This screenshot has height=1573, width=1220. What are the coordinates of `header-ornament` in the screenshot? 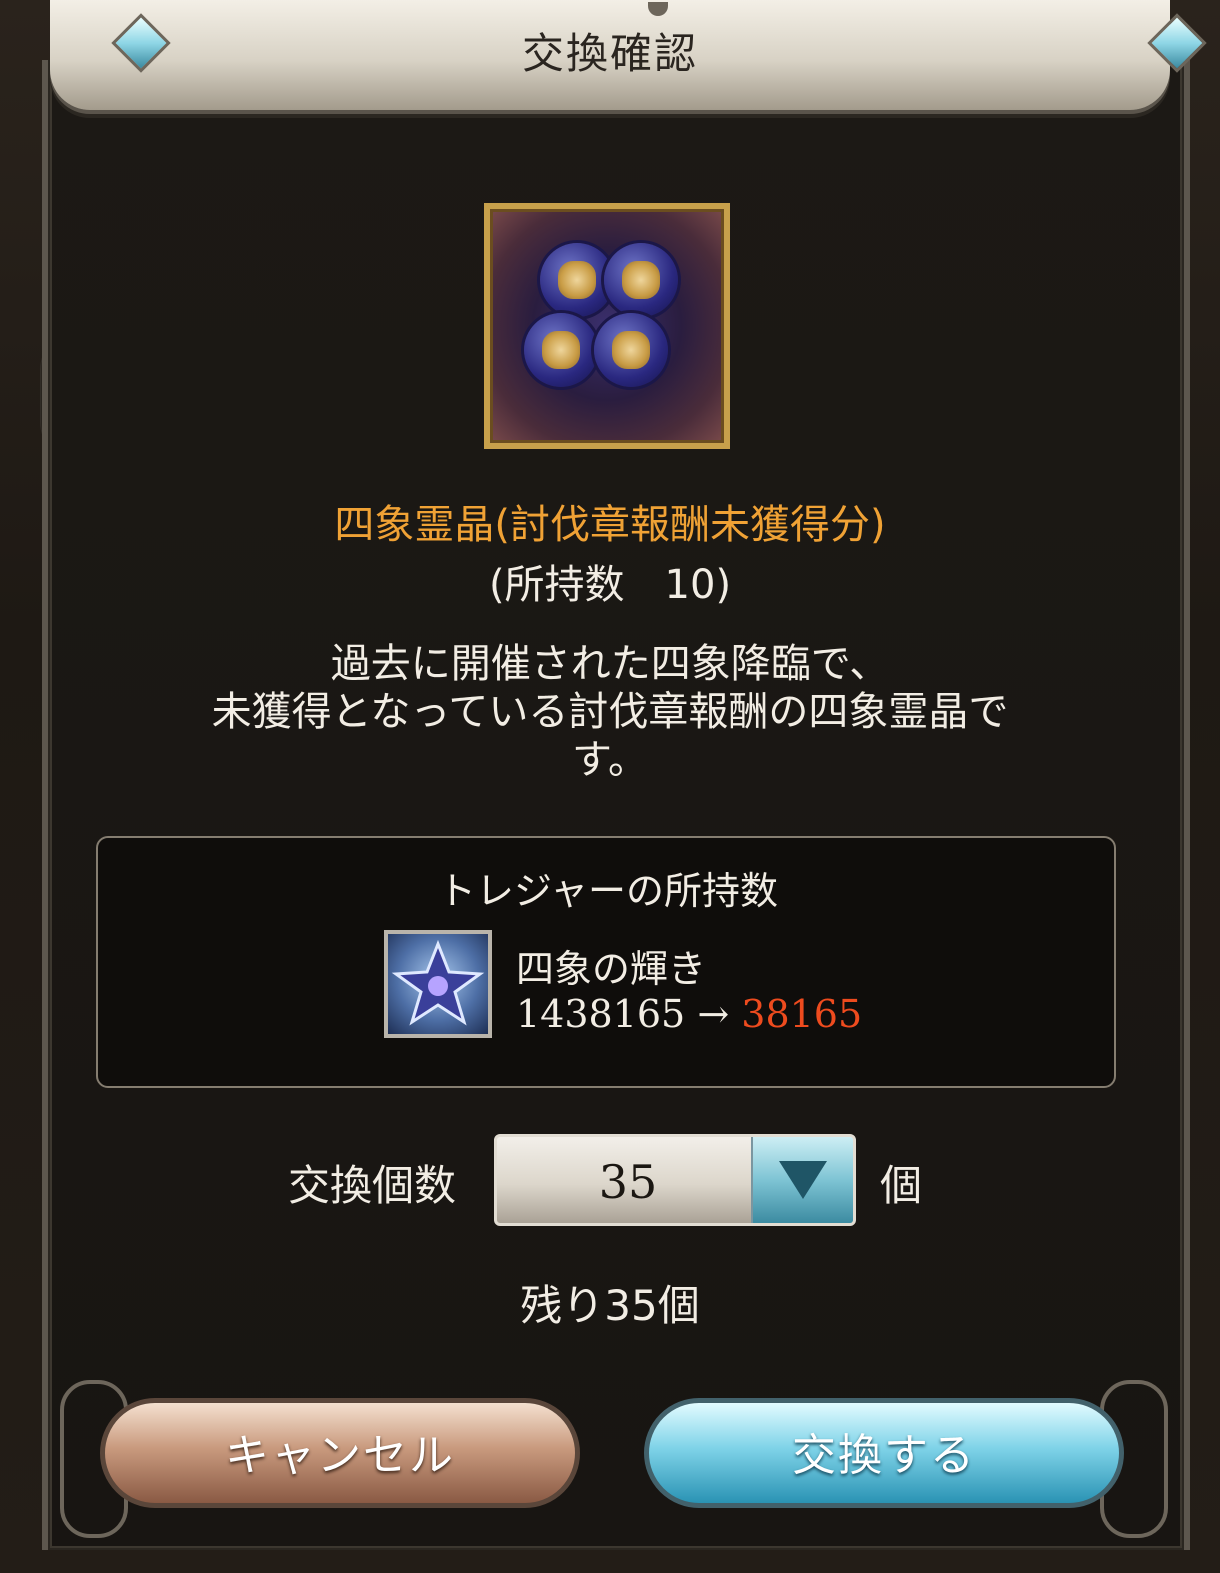 It's located at (658, 9).